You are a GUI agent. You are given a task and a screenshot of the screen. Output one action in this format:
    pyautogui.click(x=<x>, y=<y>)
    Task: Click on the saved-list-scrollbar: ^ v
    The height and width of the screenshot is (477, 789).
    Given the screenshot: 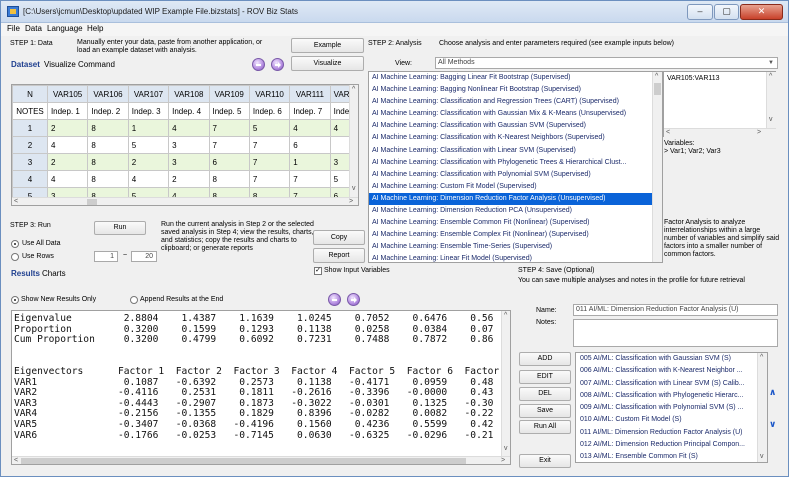 What is the action you would take?
    pyautogui.click(x=762, y=407)
    